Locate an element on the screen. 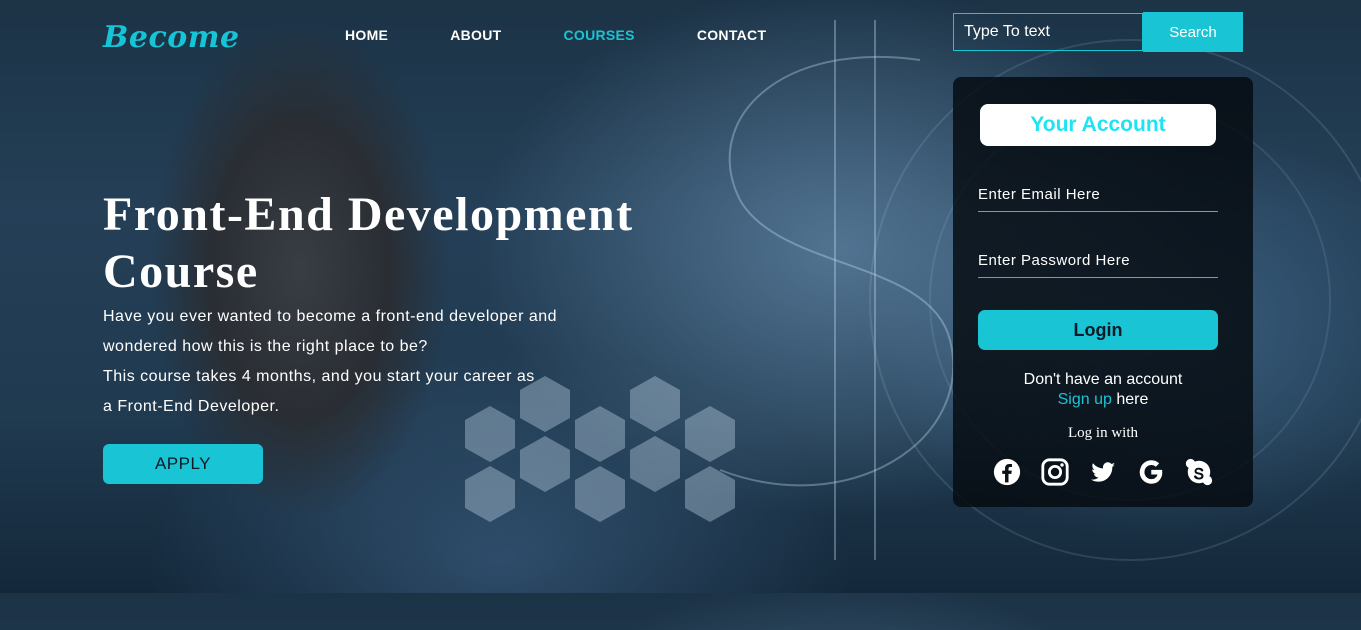  facebook-icon is located at coordinates (1007, 472).